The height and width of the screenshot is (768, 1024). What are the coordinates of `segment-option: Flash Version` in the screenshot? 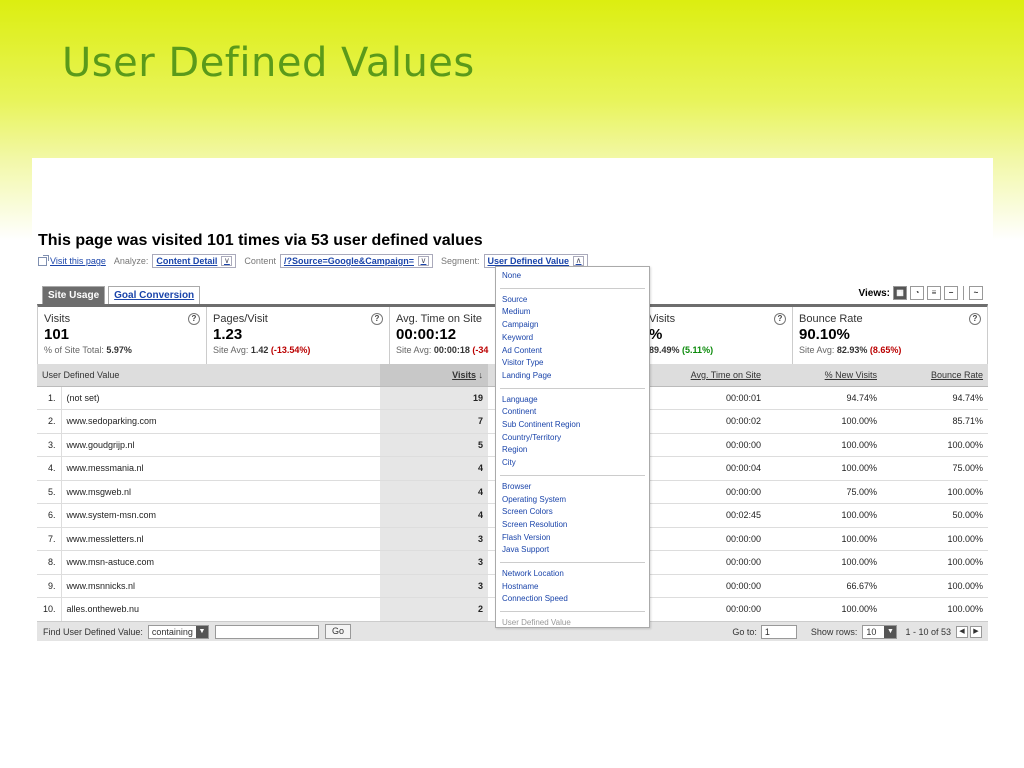 It's located at (572, 538).